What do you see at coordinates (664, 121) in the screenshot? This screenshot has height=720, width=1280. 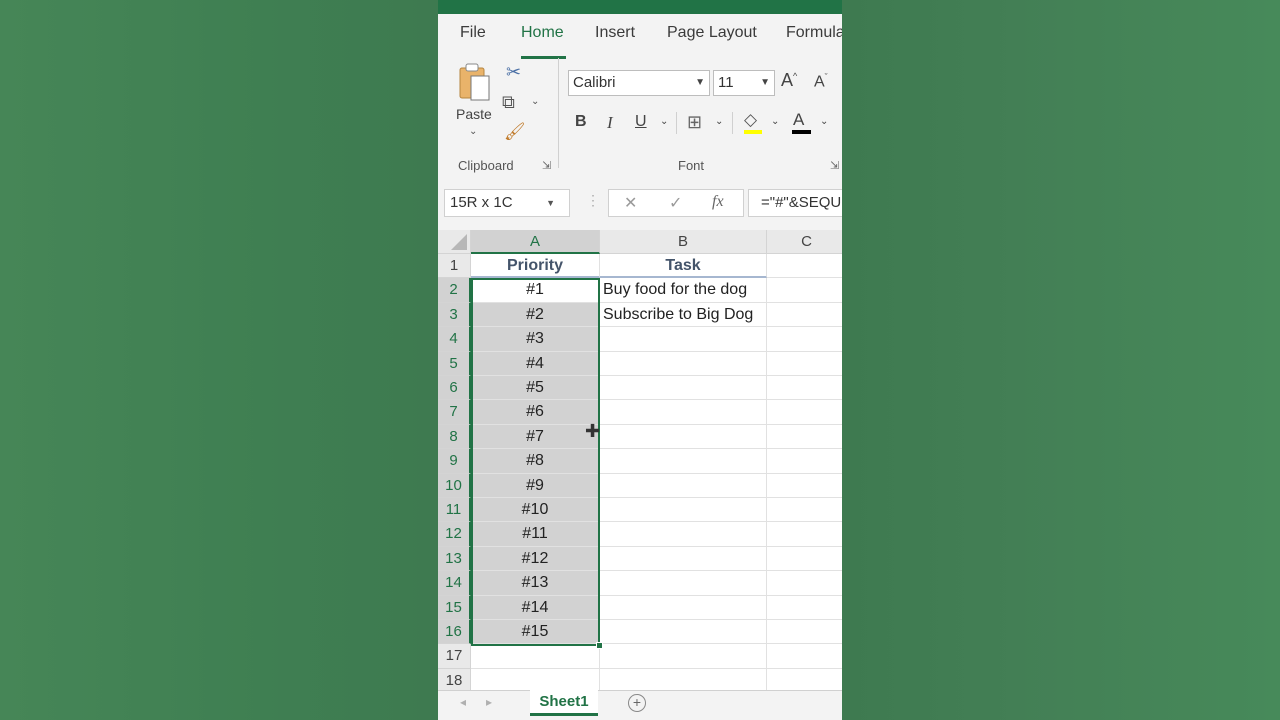 I see `underline-dropdown-icon: ⌄` at bounding box center [664, 121].